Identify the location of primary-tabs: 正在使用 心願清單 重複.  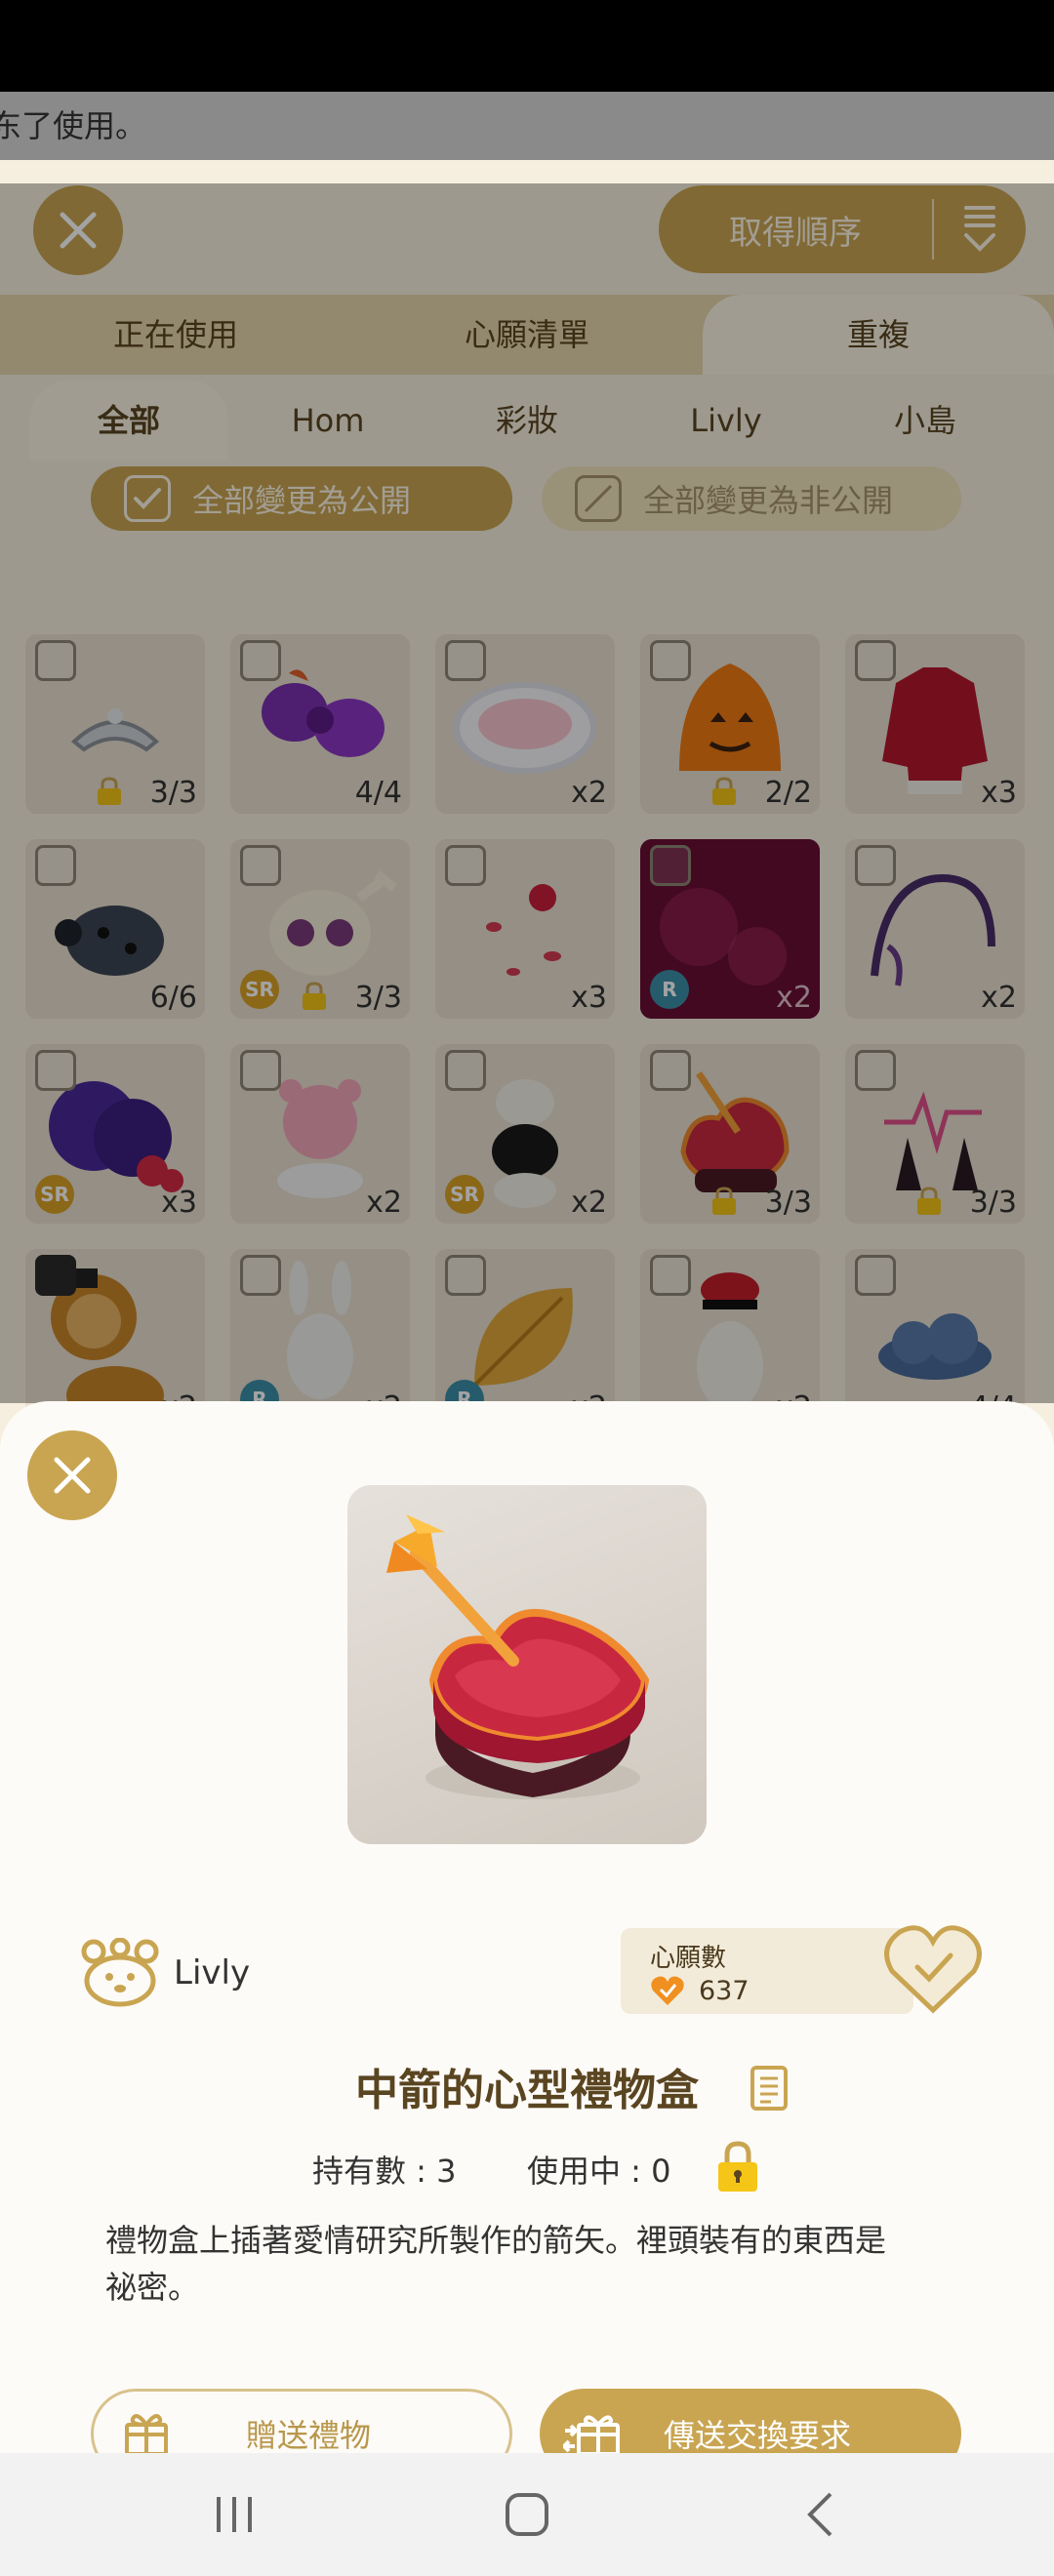
(527, 335).